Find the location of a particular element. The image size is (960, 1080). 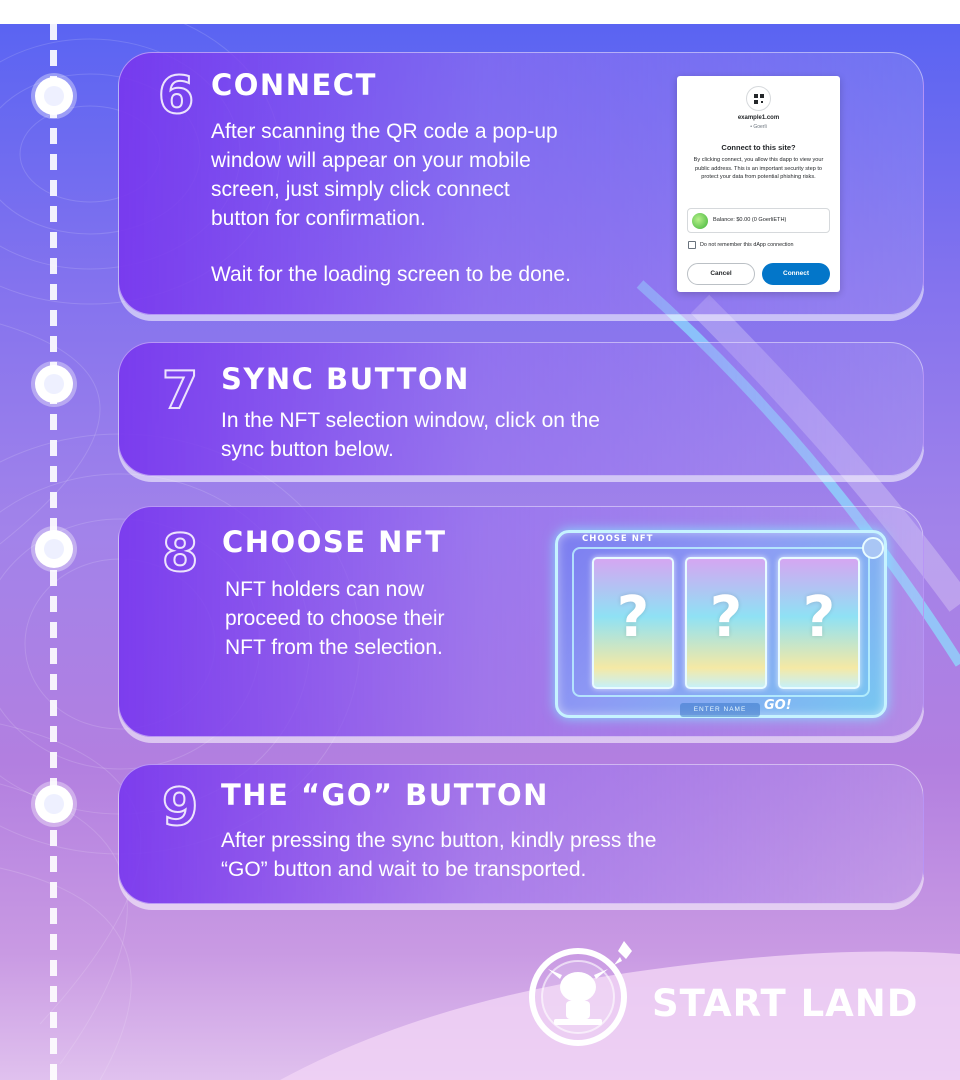

description-line: After scanning the QR code a pop-up is located at coordinates (384, 131).